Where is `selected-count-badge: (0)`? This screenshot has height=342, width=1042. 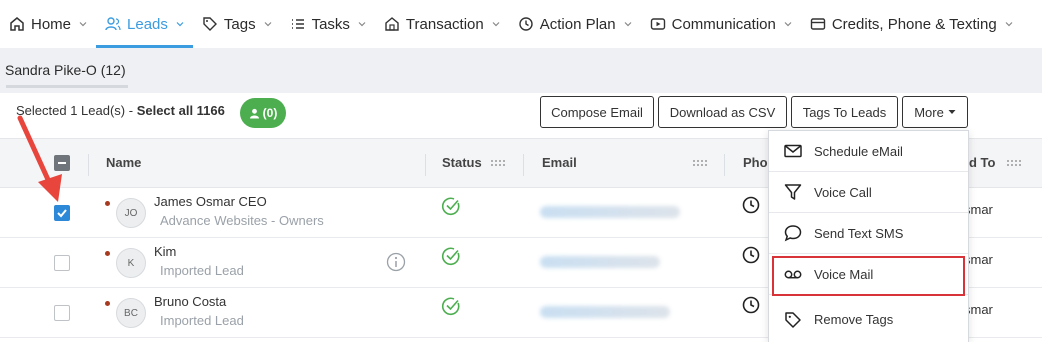 selected-count-badge: (0) is located at coordinates (263, 113).